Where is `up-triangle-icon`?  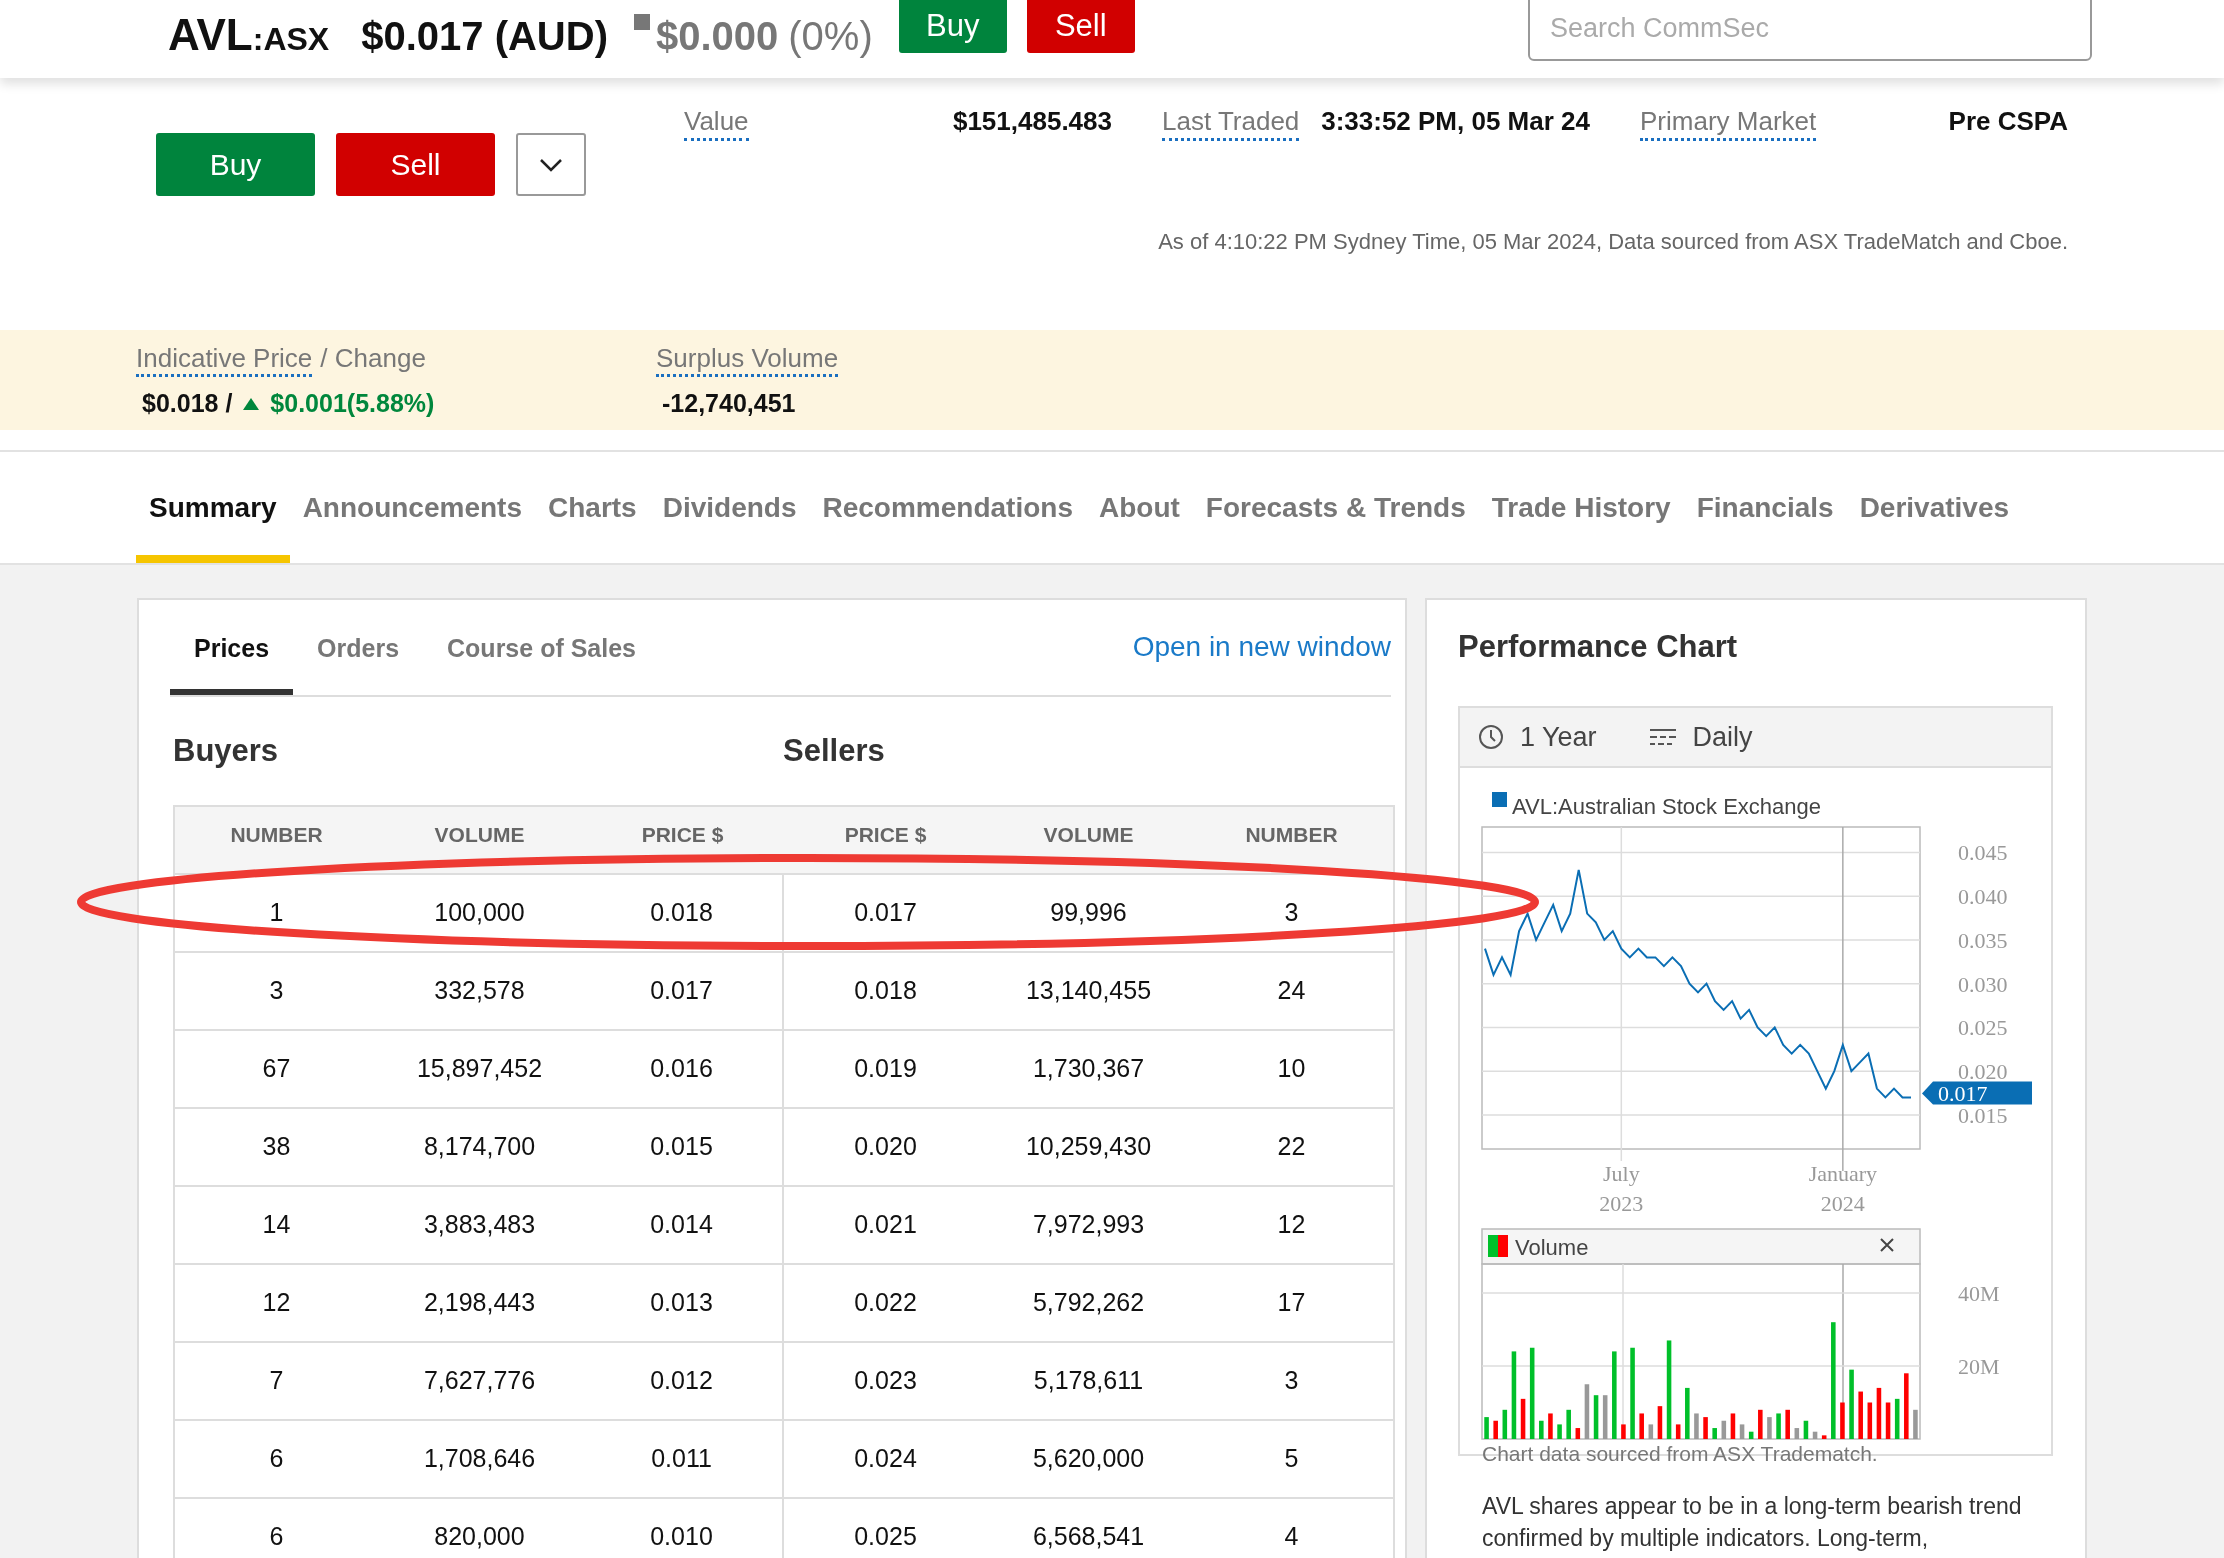 up-triangle-icon is located at coordinates (251, 403).